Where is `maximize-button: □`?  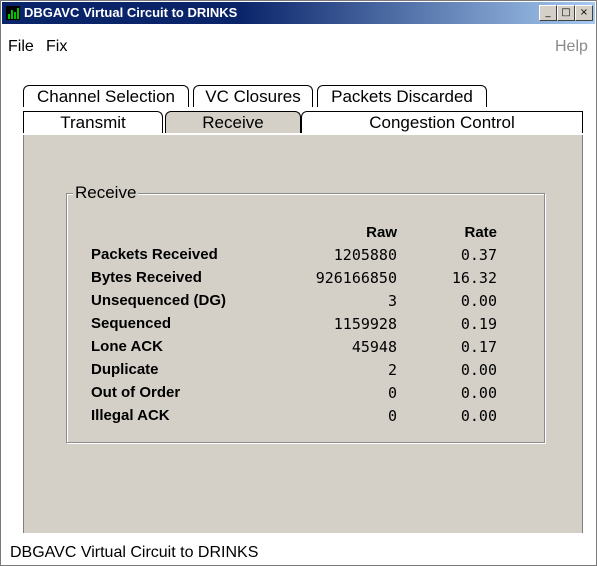 maximize-button: □ is located at coordinates (566, 13).